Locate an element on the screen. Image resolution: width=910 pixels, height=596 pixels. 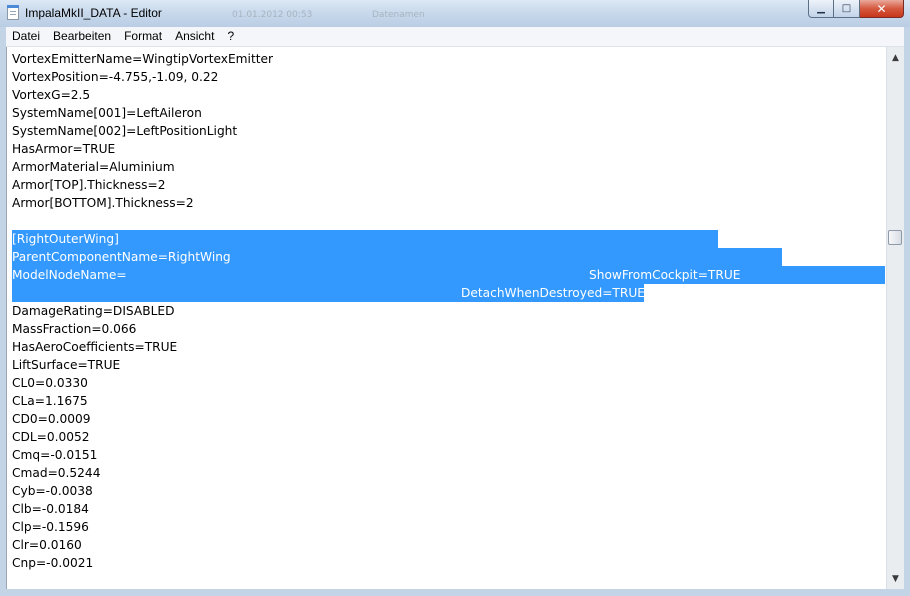
text-line: Cnp=-0.0021 is located at coordinates (53, 563).